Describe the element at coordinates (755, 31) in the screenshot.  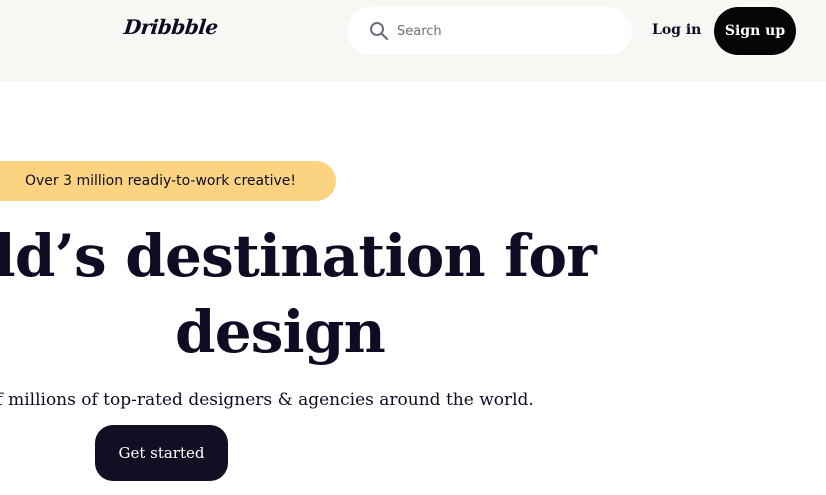
I see `signup-button: Sign up` at that location.